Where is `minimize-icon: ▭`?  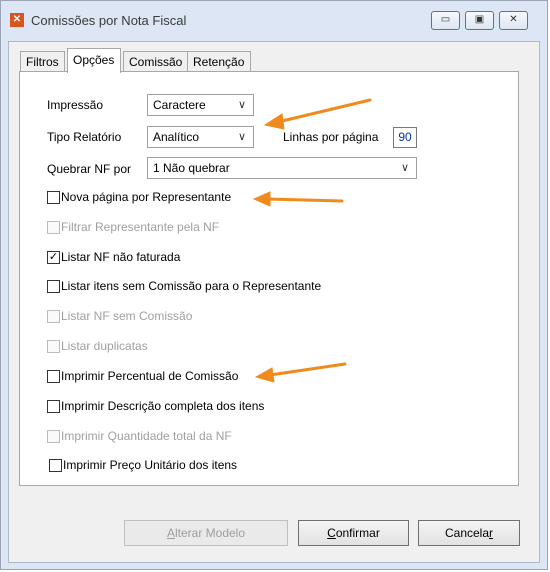 minimize-icon: ▭ is located at coordinates (445, 19).